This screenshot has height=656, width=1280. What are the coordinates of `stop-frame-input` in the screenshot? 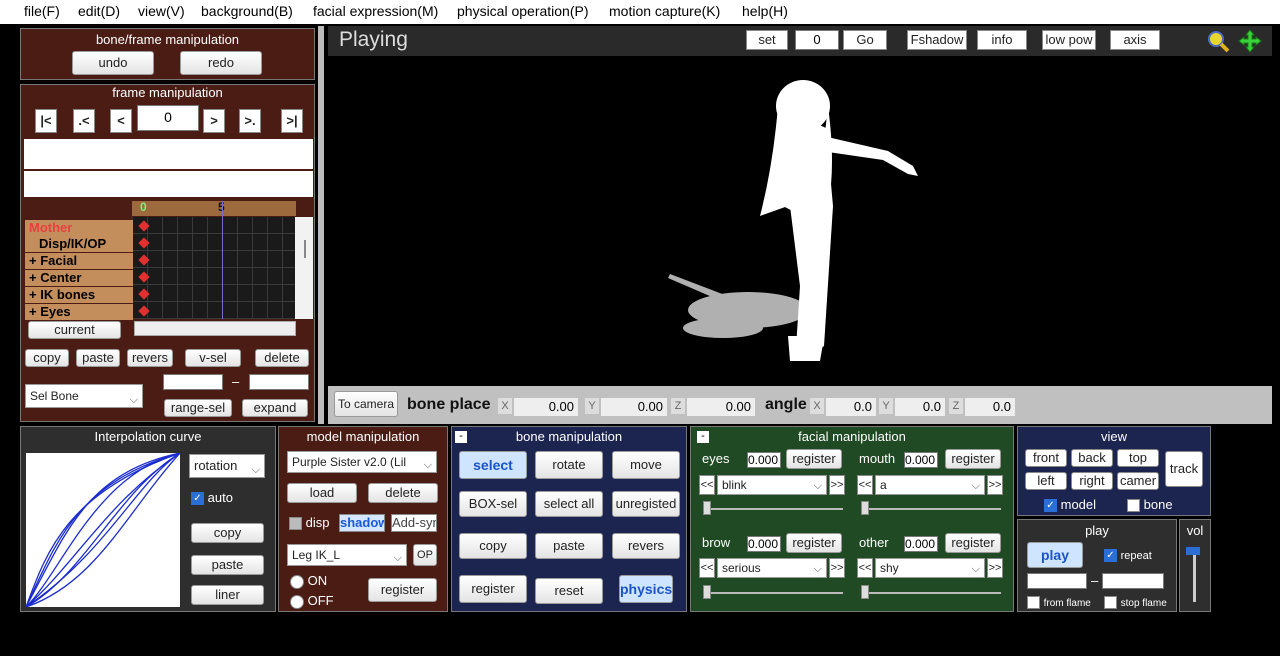 It's located at (1133, 581).